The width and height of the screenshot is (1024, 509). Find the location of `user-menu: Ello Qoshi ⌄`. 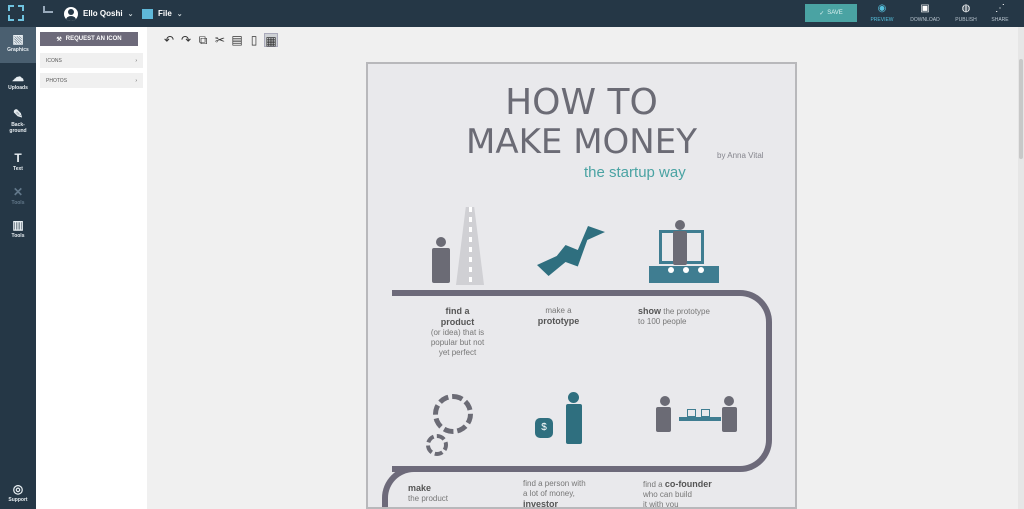

user-menu: Ello Qoshi ⌄ is located at coordinates (98, 13).